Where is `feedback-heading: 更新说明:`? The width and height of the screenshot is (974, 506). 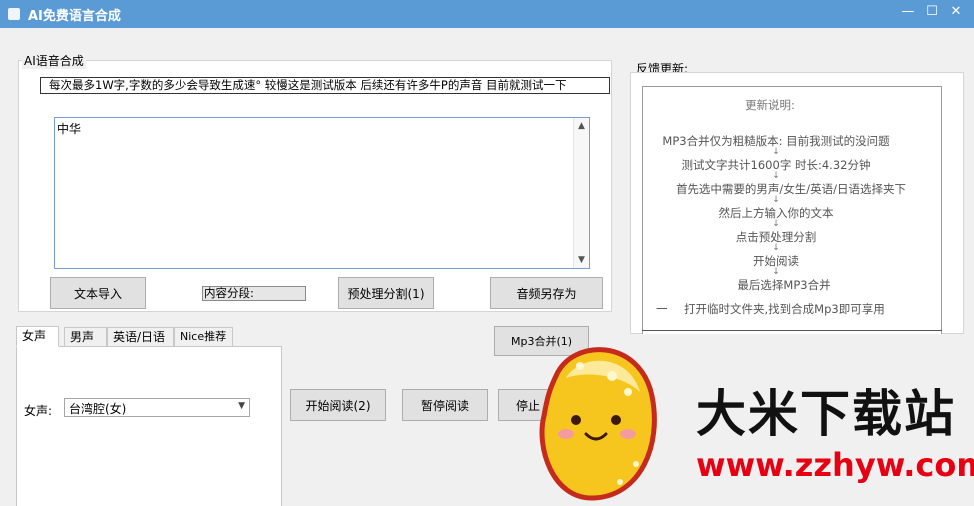 feedback-heading: 更新说明: is located at coordinates (770, 105).